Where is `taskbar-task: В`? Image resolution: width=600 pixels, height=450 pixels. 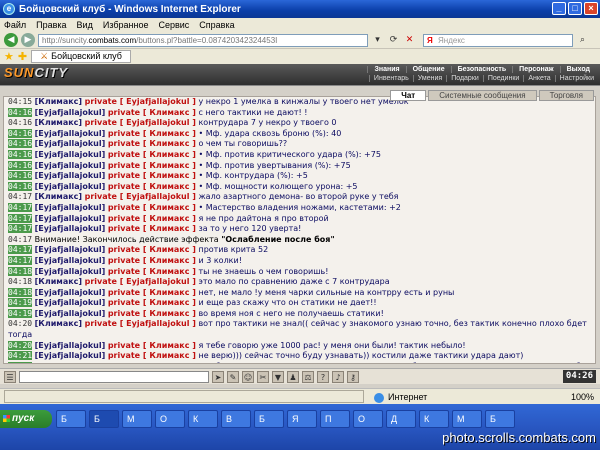
taskbar-task: В is located at coordinates (236, 419).